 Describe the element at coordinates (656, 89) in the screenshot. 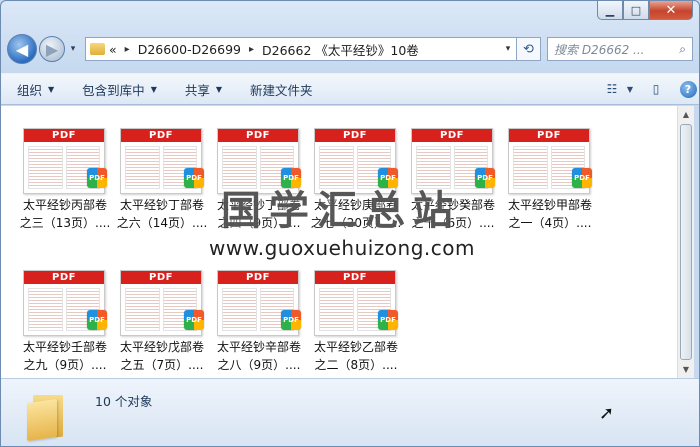

I see `preview-pane-icon: ▯` at that location.